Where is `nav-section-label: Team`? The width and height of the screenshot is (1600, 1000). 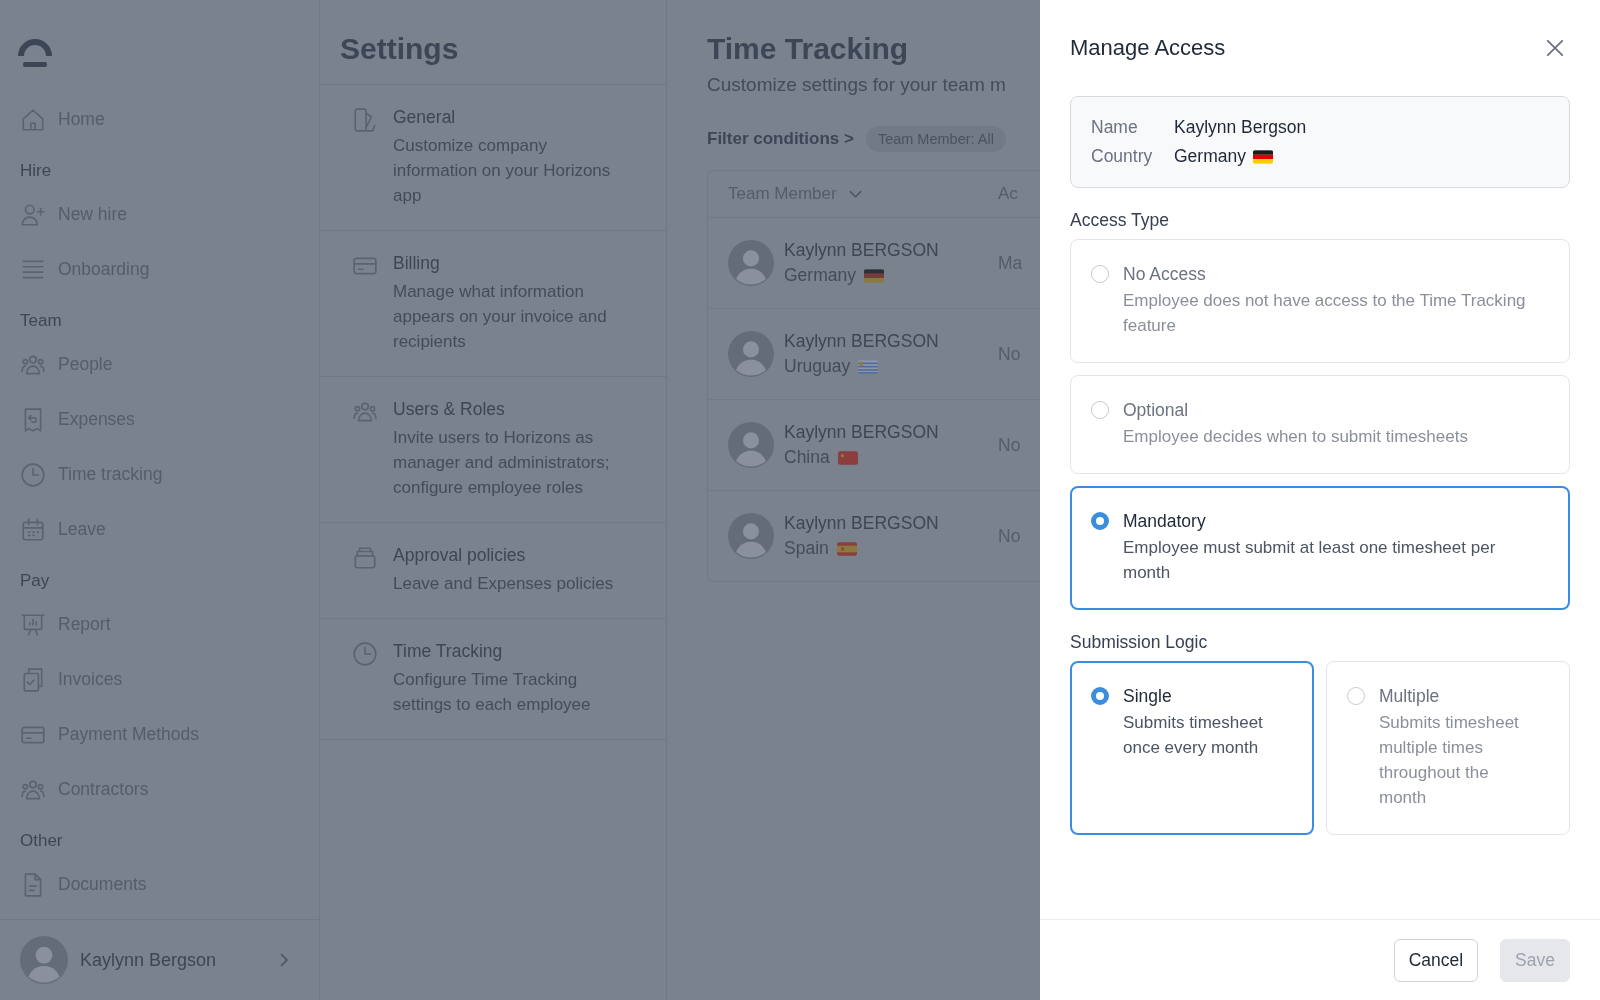
nav-section-label: Team is located at coordinates (41, 321).